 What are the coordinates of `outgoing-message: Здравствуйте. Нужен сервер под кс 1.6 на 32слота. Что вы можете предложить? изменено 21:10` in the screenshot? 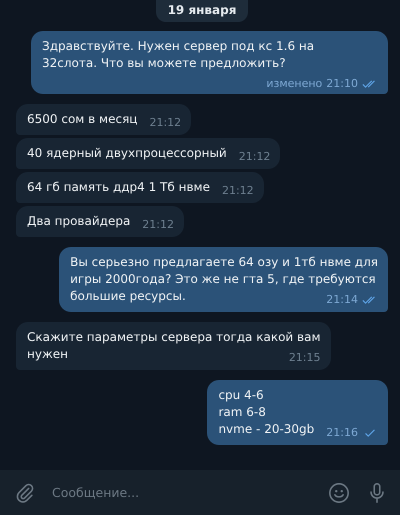 It's located at (209, 62).